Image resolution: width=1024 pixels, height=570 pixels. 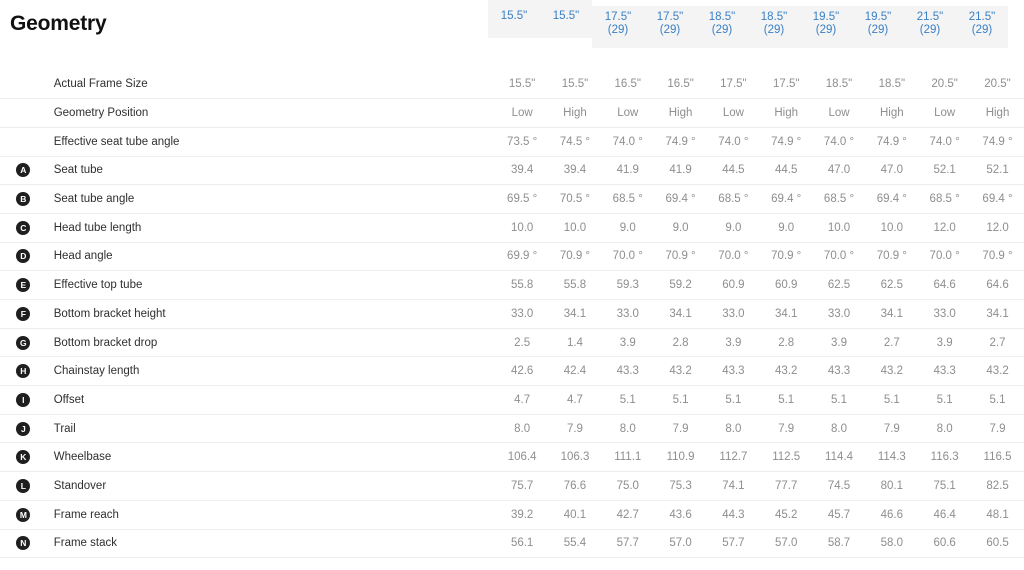 What do you see at coordinates (575, 486) in the screenshot?
I see `value-cell: 76.6` at bounding box center [575, 486].